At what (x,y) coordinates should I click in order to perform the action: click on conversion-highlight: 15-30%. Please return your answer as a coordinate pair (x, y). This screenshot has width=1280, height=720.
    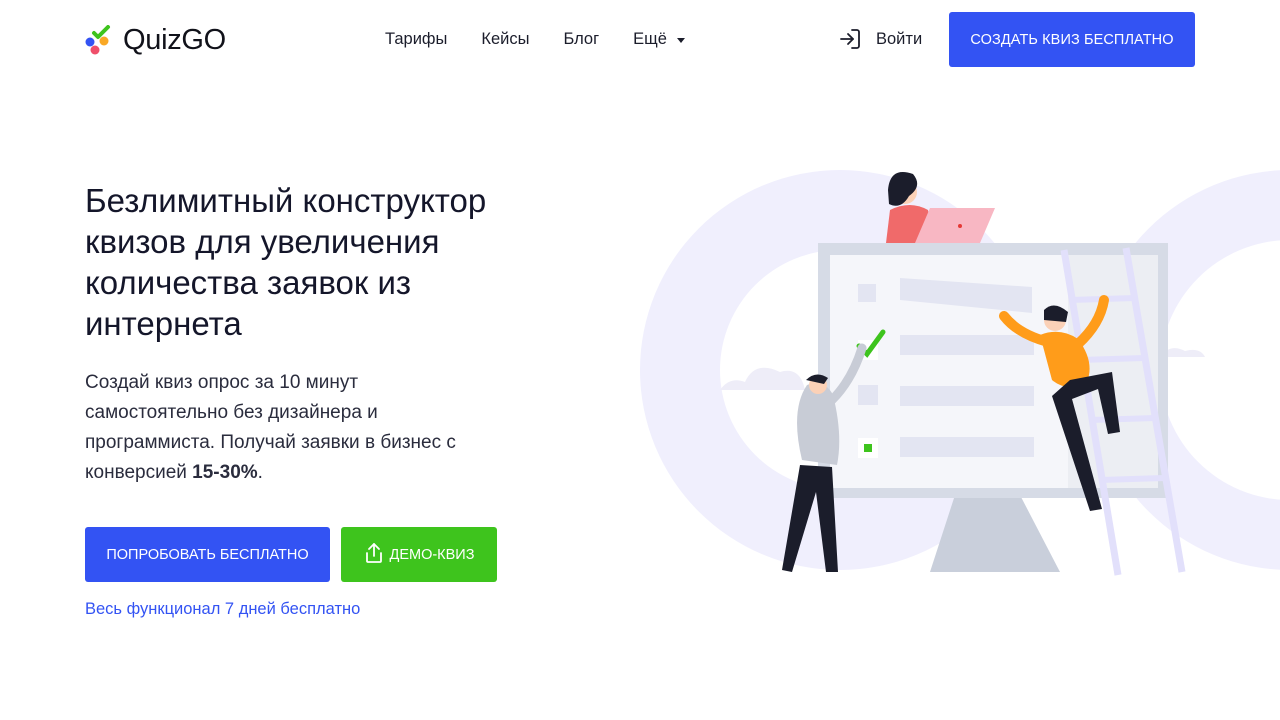
    Looking at the image, I should click on (225, 472).